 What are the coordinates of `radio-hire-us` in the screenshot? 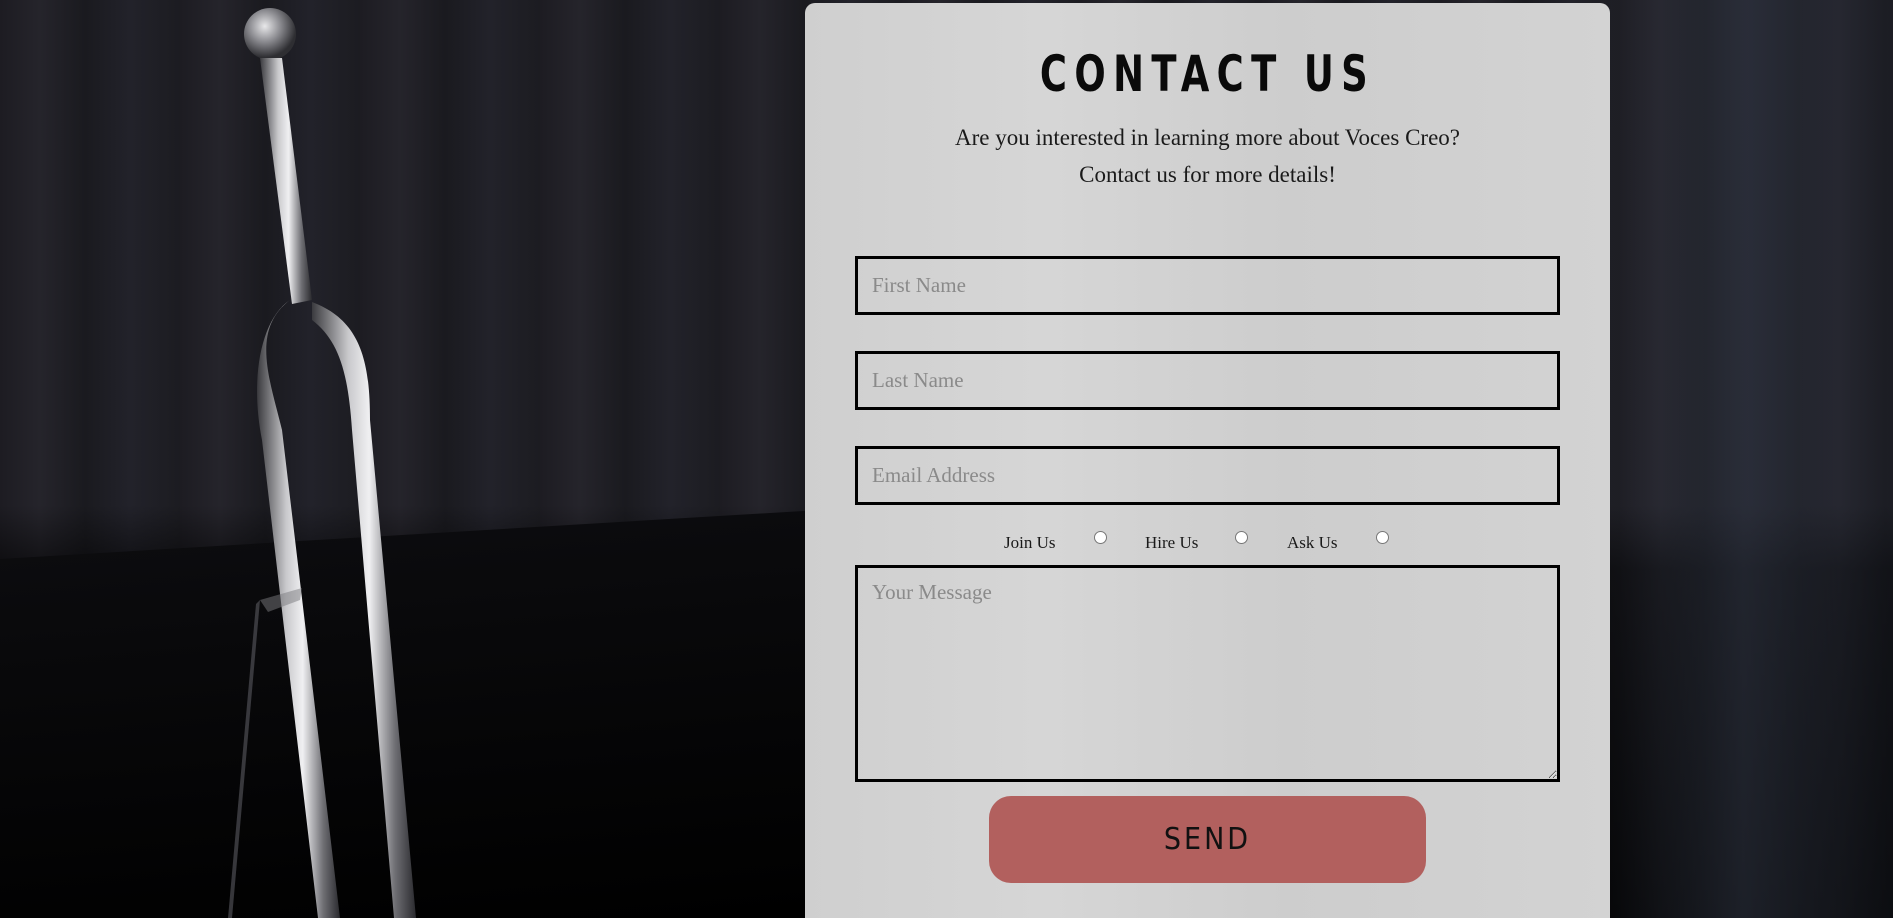 It's located at (1241, 537).